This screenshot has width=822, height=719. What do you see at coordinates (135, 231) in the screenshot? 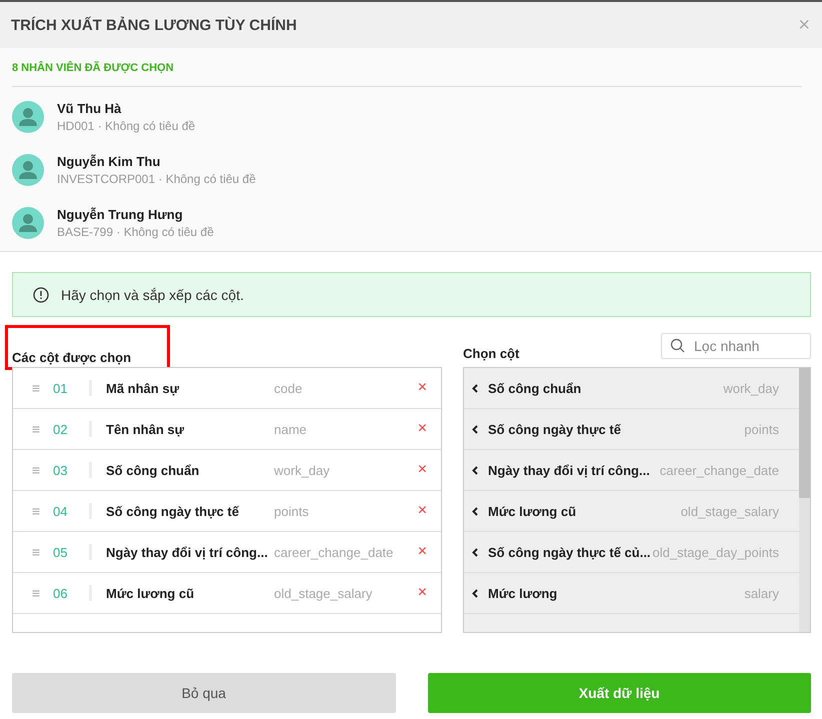
I see `employee-detail: BASE-799 · Không có tiêu đề` at bounding box center [135, 231].